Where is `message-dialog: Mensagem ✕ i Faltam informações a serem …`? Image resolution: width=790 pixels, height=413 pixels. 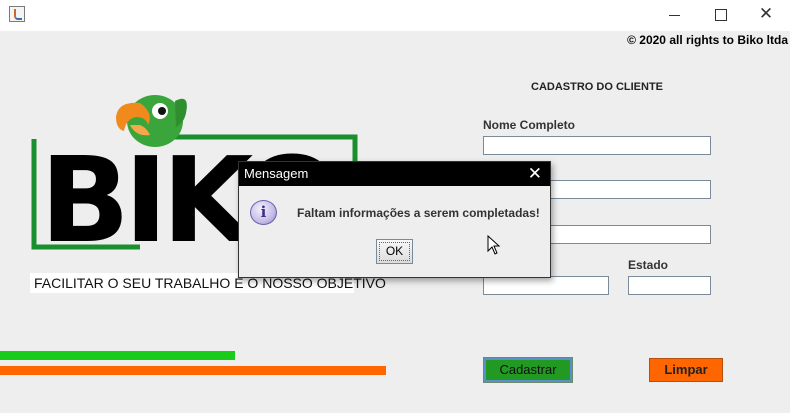 message-dialog: Mensagem ✕ i Faltam informações a serem … is located at coordinates (394, 219).